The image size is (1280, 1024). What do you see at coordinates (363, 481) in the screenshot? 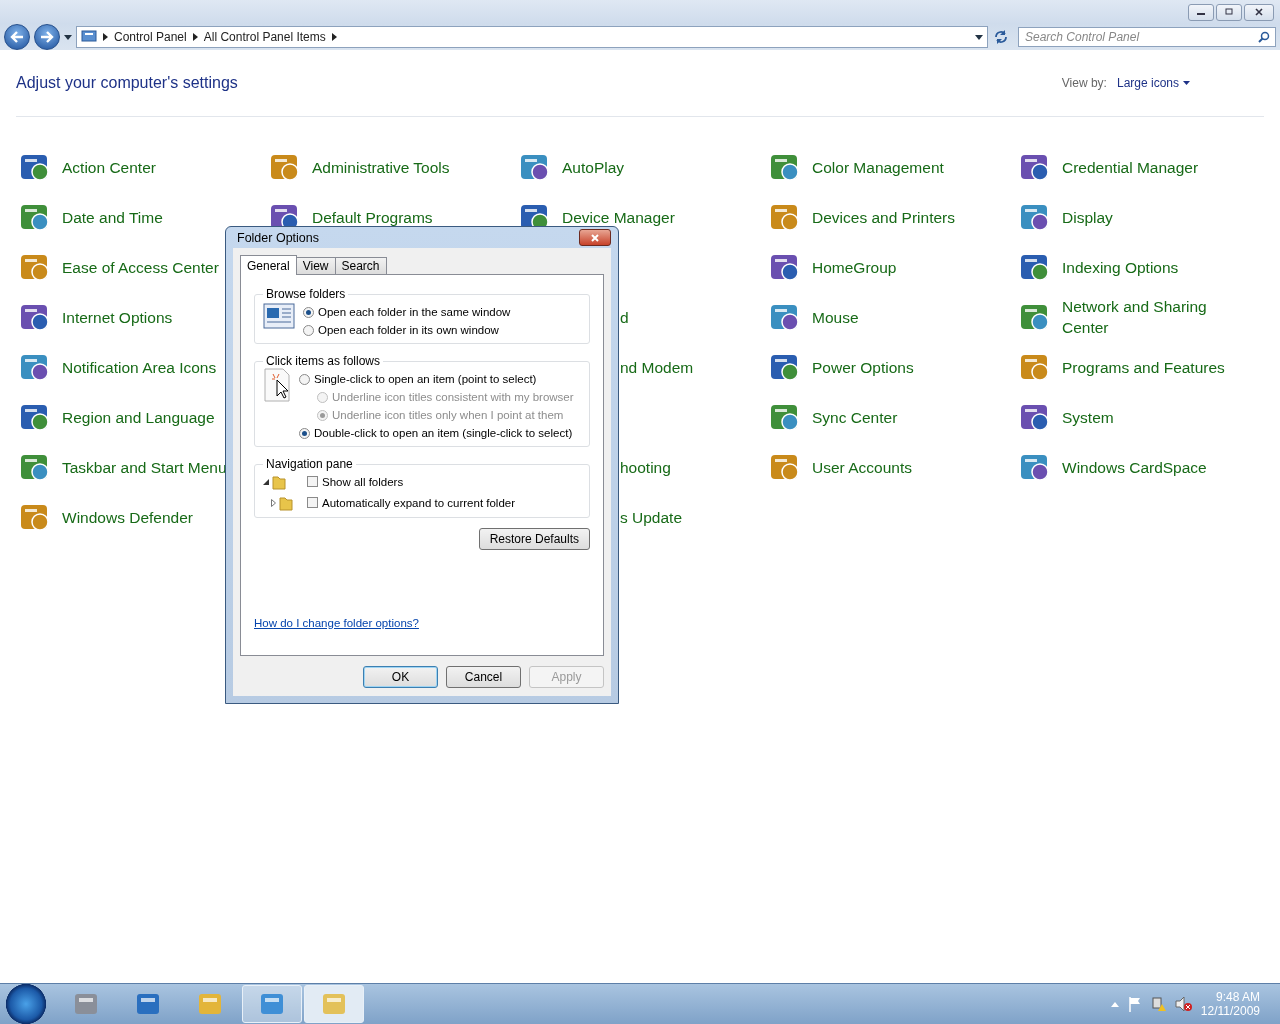
I see `option-label: Show all folders` at bounding box center [363, 481].